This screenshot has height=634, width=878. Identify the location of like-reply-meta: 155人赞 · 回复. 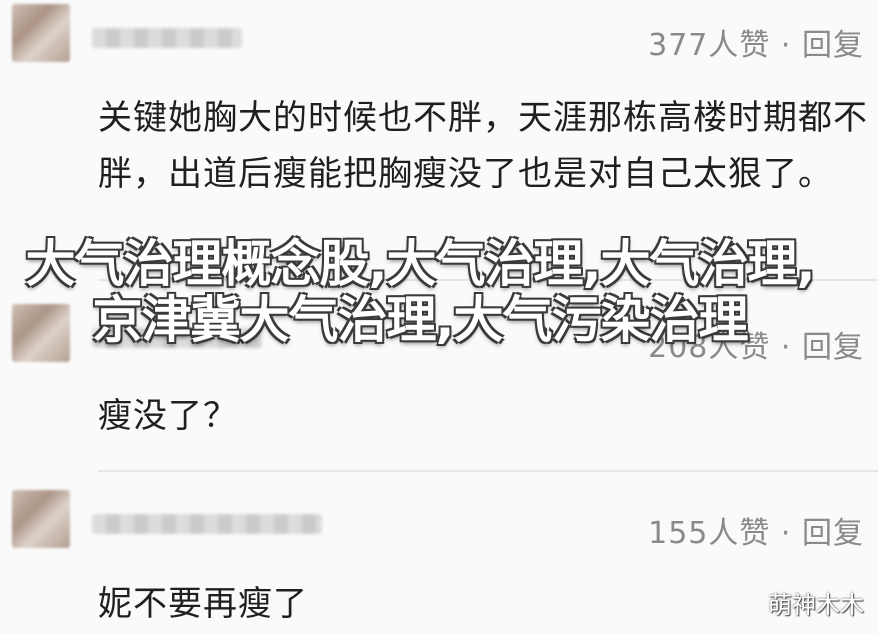
(756, 530).